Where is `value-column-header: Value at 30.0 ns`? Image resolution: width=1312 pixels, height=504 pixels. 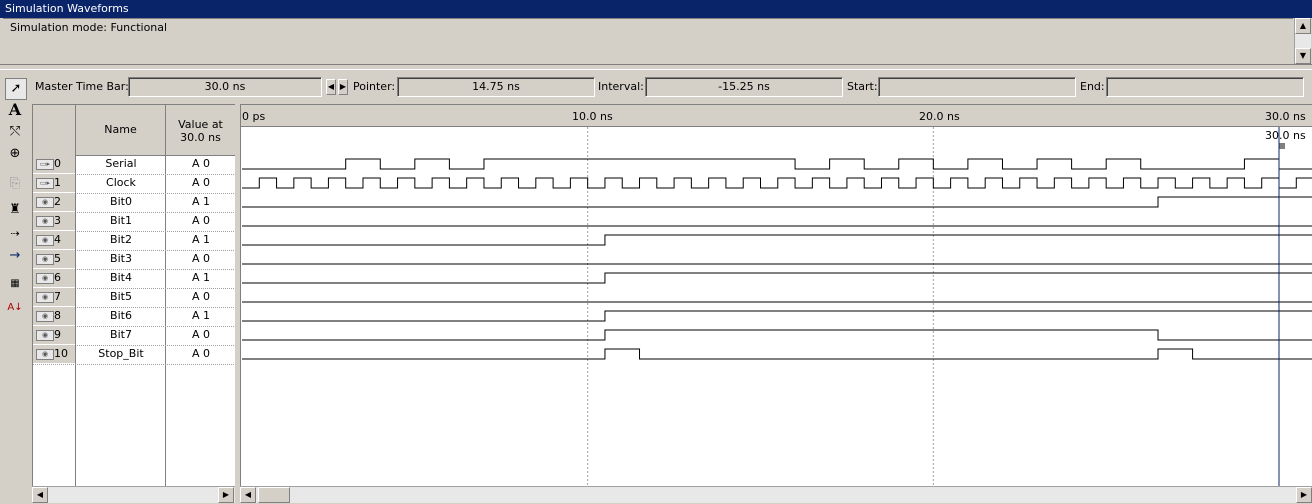 value-column-header: Value at 30.0 ns is located at coordinates (201, 130).